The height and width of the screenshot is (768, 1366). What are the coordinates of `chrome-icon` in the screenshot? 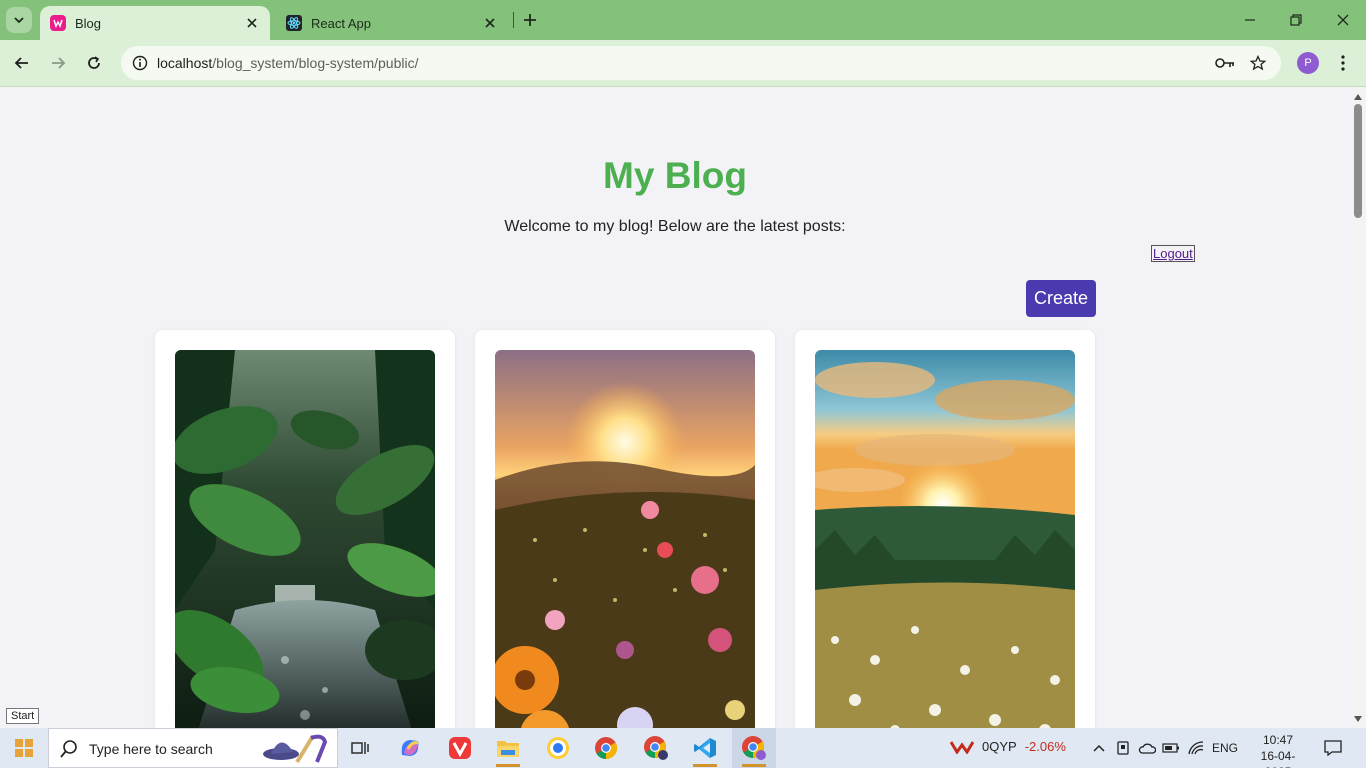 It's located at (606, 748).